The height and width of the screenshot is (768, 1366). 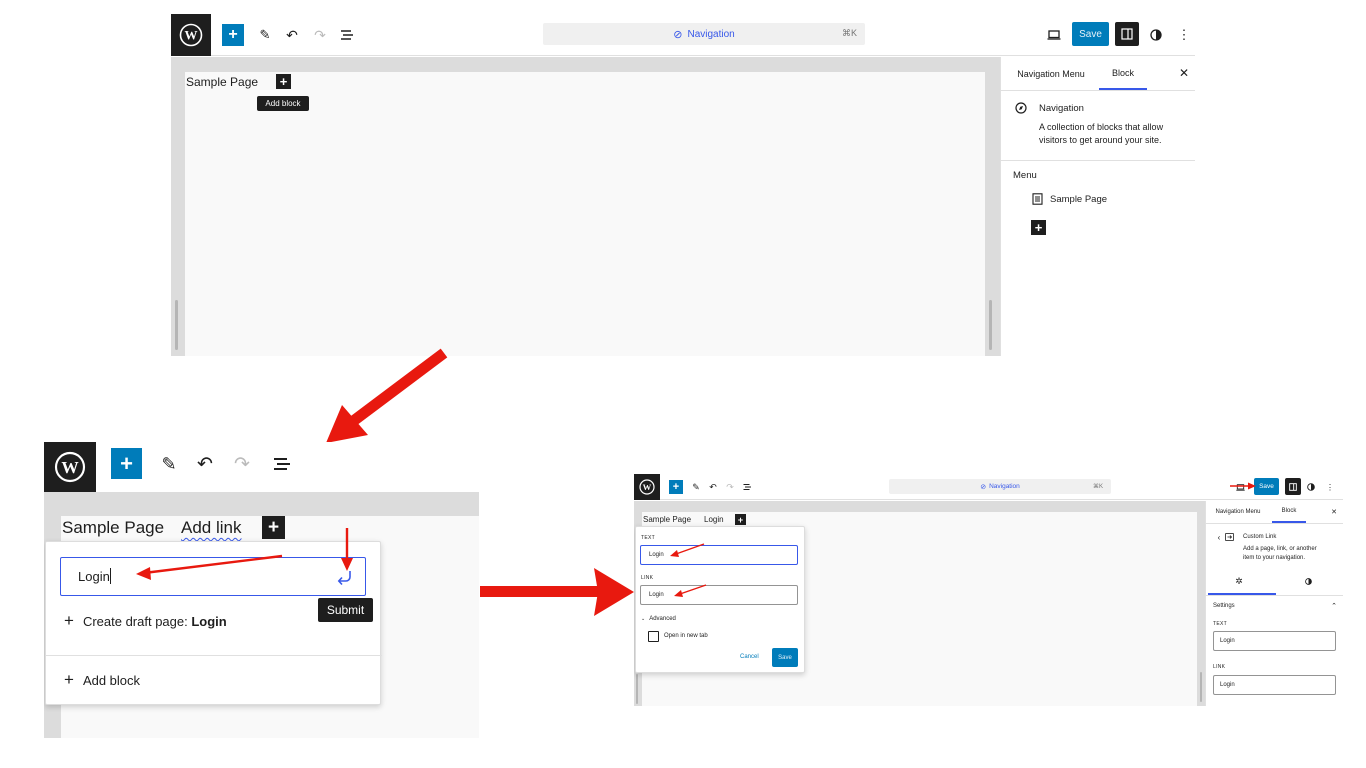 I want to click on redo-icon: ↷, so click(x=320, y=34).